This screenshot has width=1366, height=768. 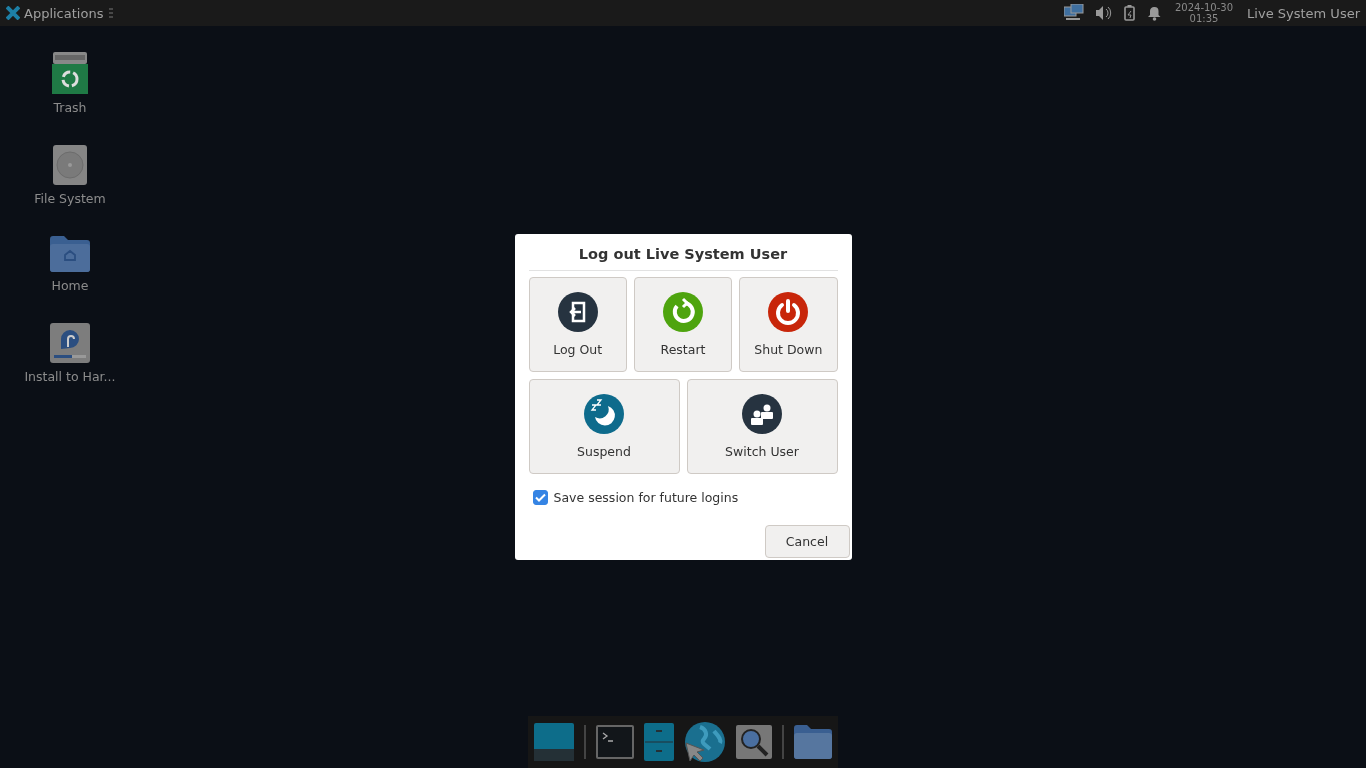 I want to click on network-icon, so click(x=1073, y=13).